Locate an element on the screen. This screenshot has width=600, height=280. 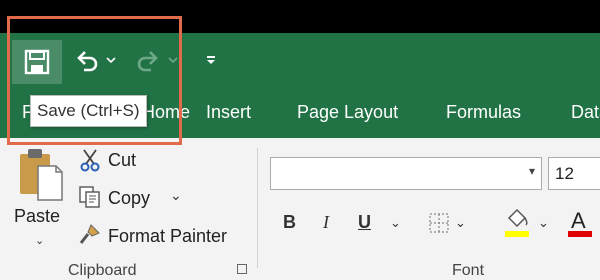
tab-home: Home is located at coordinates (166, 112).